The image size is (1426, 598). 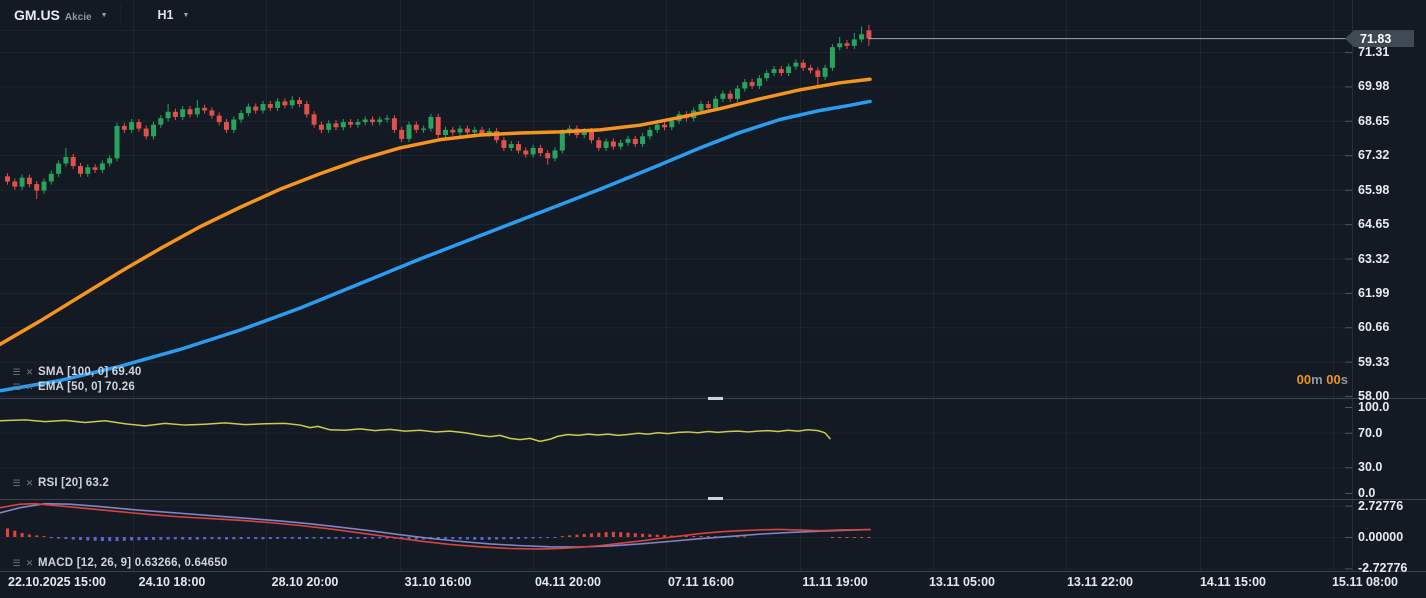 I want to click on timeframe-selector: H1 ▼, so click(x=174, y=15).